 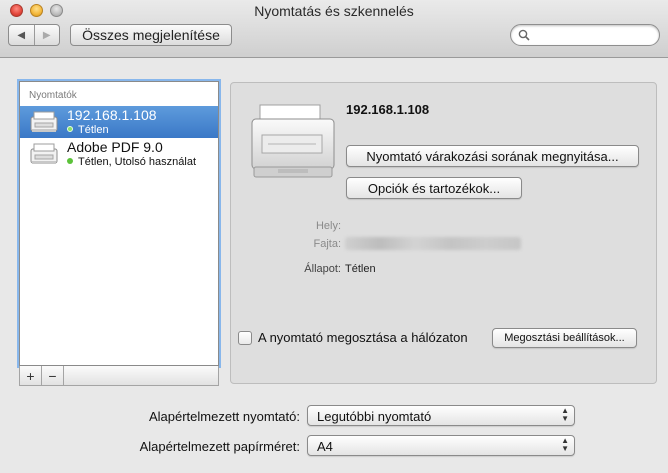 I want to click on status-value: Tétlen, so click(x=360, y=269).